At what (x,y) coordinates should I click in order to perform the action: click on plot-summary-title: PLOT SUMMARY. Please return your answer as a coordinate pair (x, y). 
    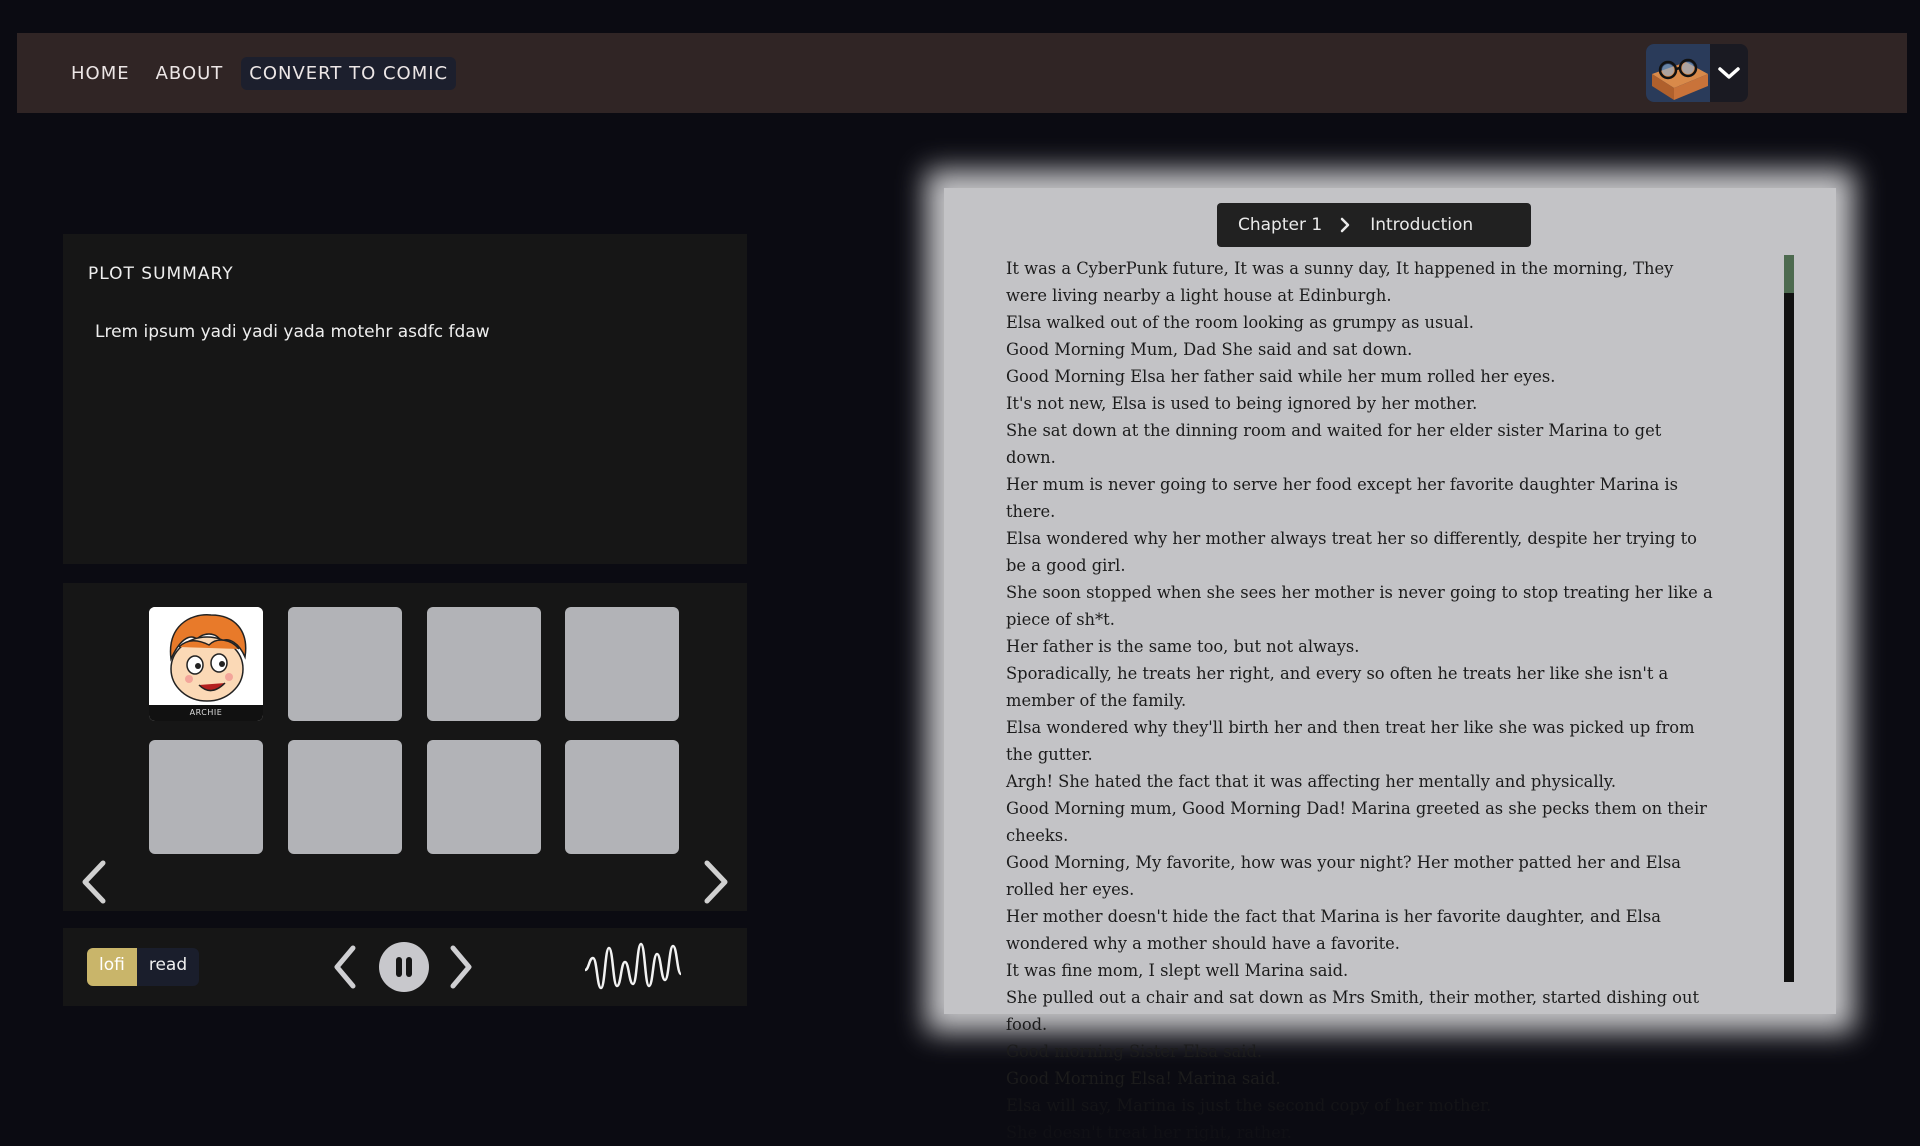
    Looking at the image, I should click on (161, 274).